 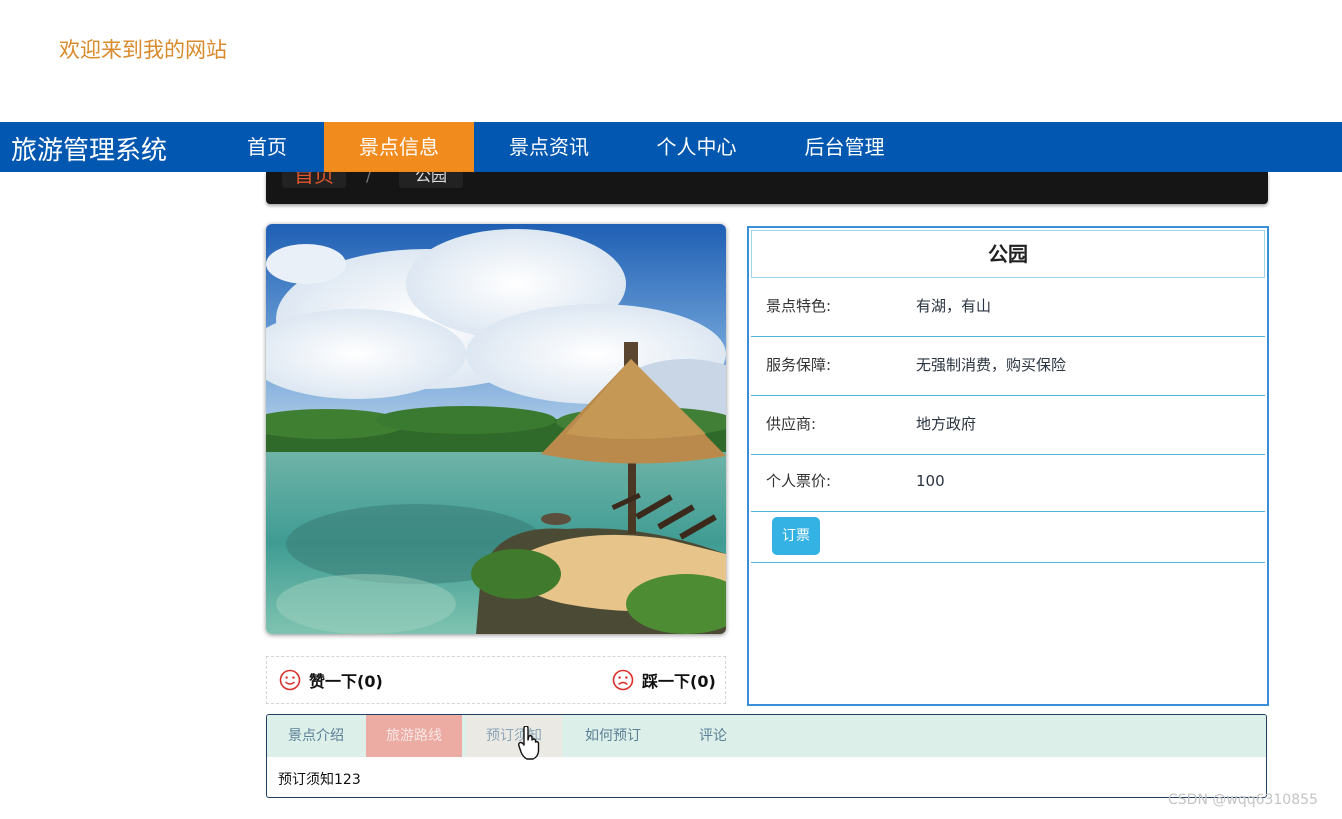 What do you see at coordinates (613, 736) in the screenshot?
I see `tab-how-to-book: 如何预订` at bounding box center [613, 736].